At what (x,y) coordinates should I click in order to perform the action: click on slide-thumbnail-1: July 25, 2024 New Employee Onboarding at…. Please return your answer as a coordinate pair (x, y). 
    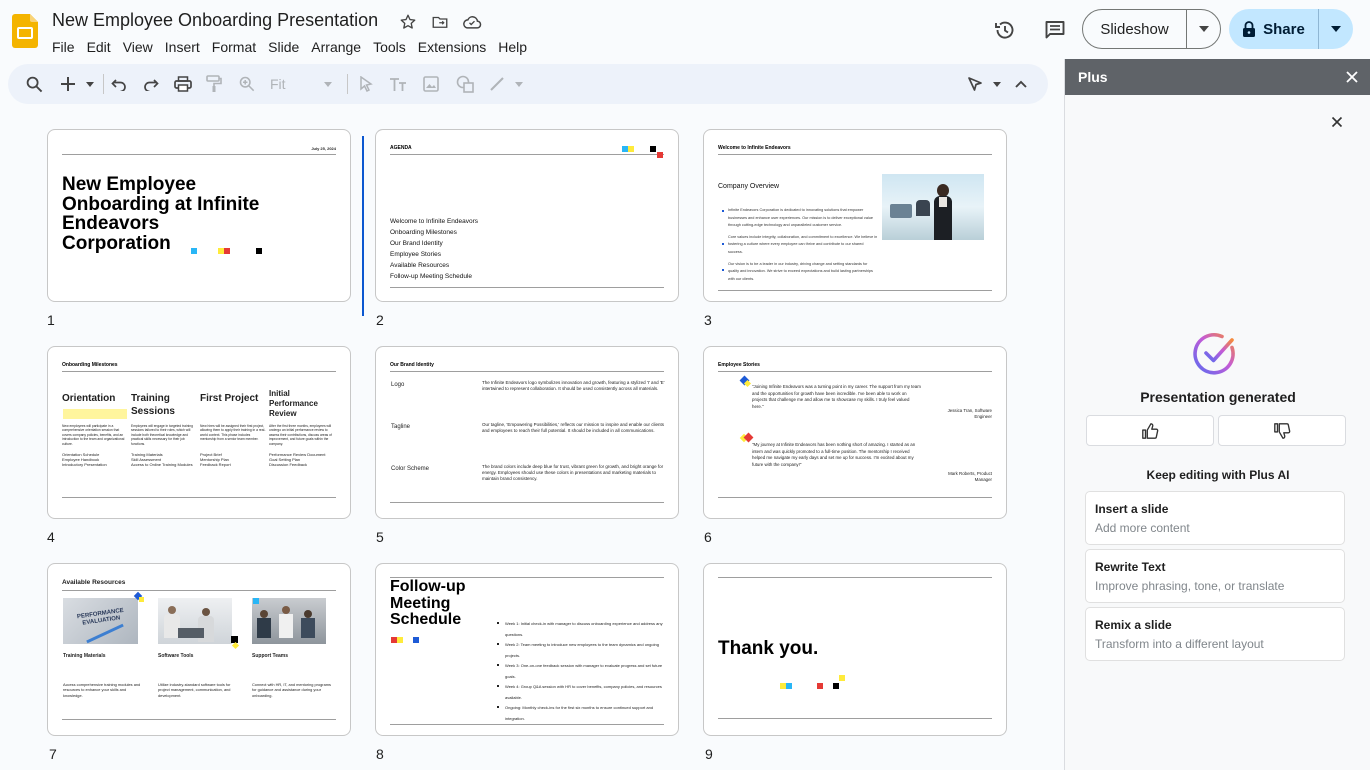
    Looking at the image, I should click on (199, 215).